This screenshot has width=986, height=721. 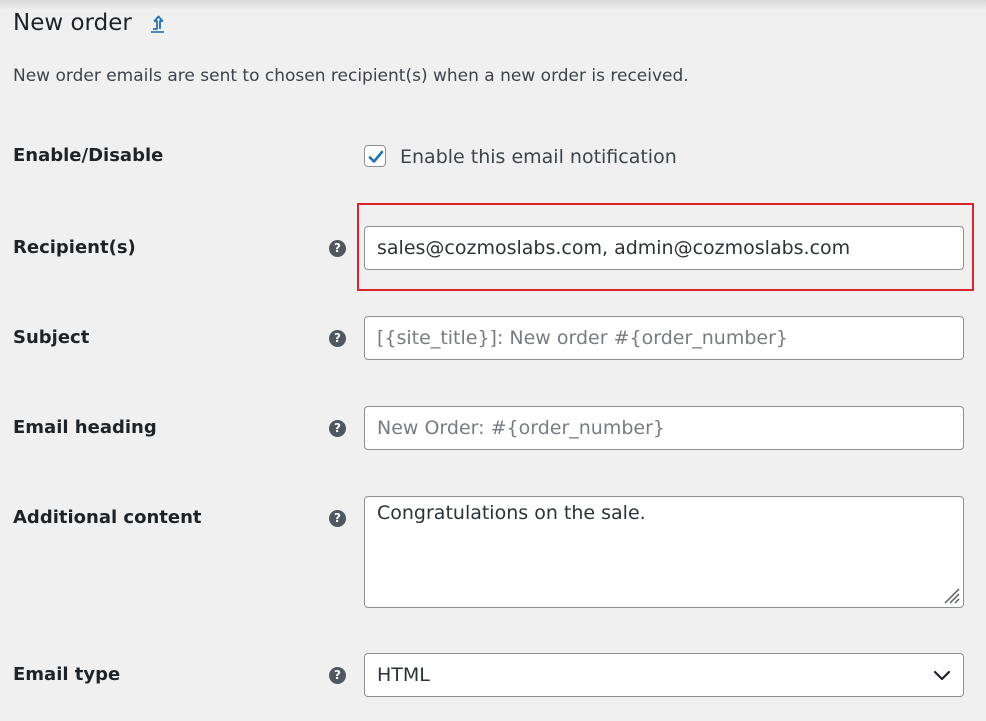 What do you see at coordinates (67, 674) in the screenshot?
I see `email-type-label: Email type` at bounding box center [67, 674].